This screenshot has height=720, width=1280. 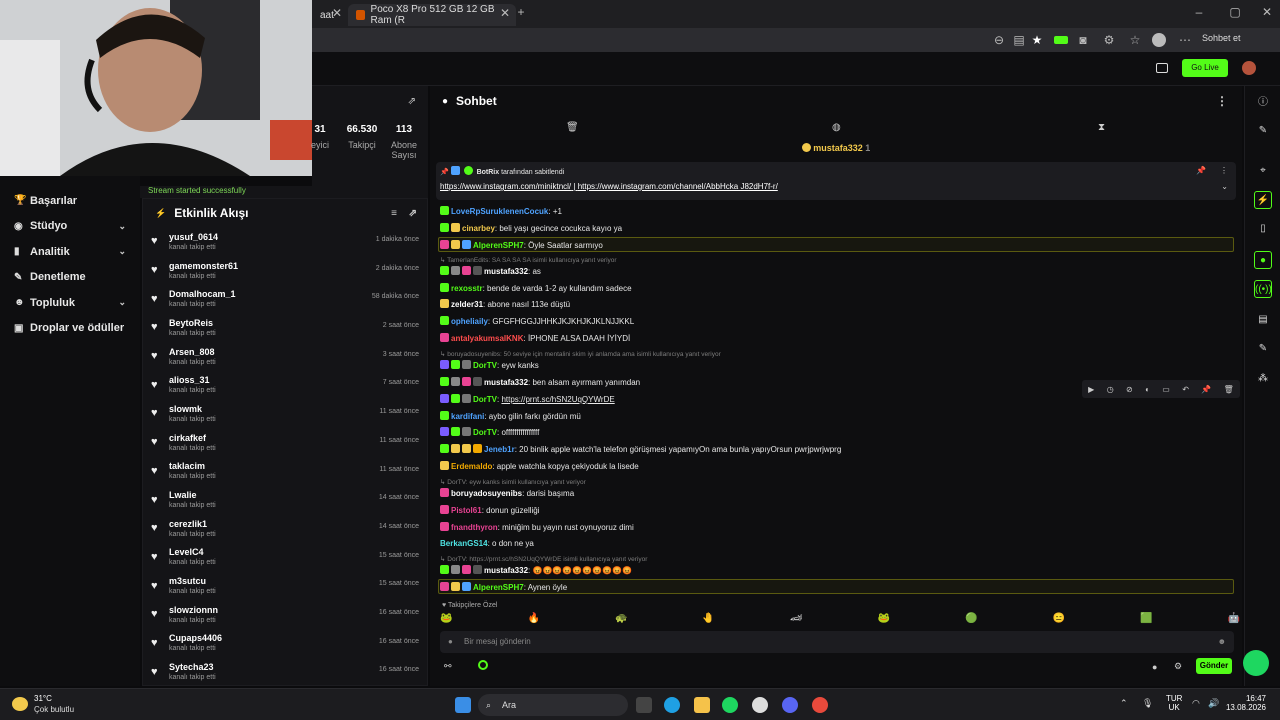 I want to click on chat-username: zelder31, so click(x=467, y=304).